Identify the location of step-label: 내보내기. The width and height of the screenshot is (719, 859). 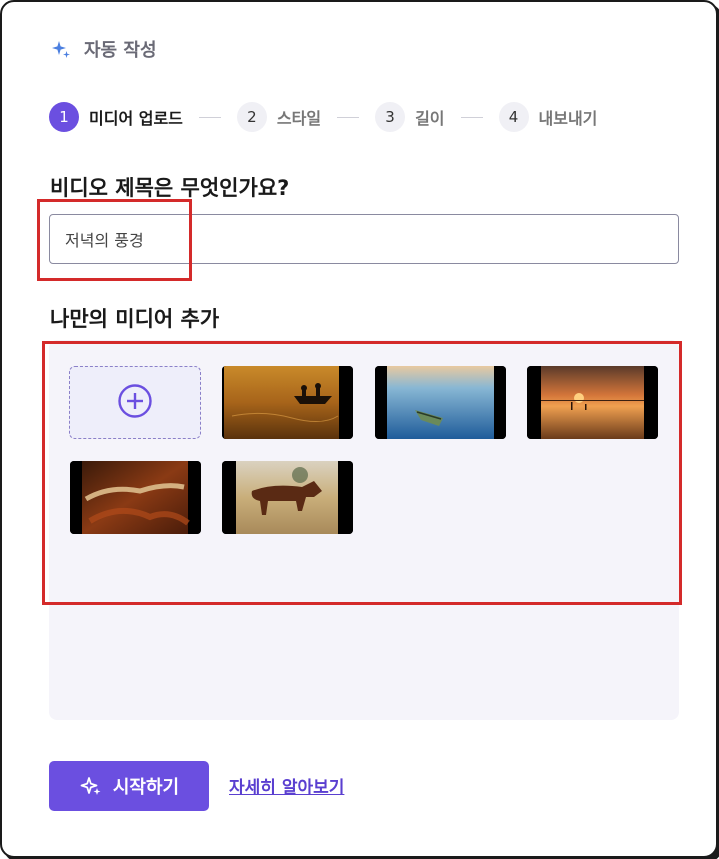
(568, 118).